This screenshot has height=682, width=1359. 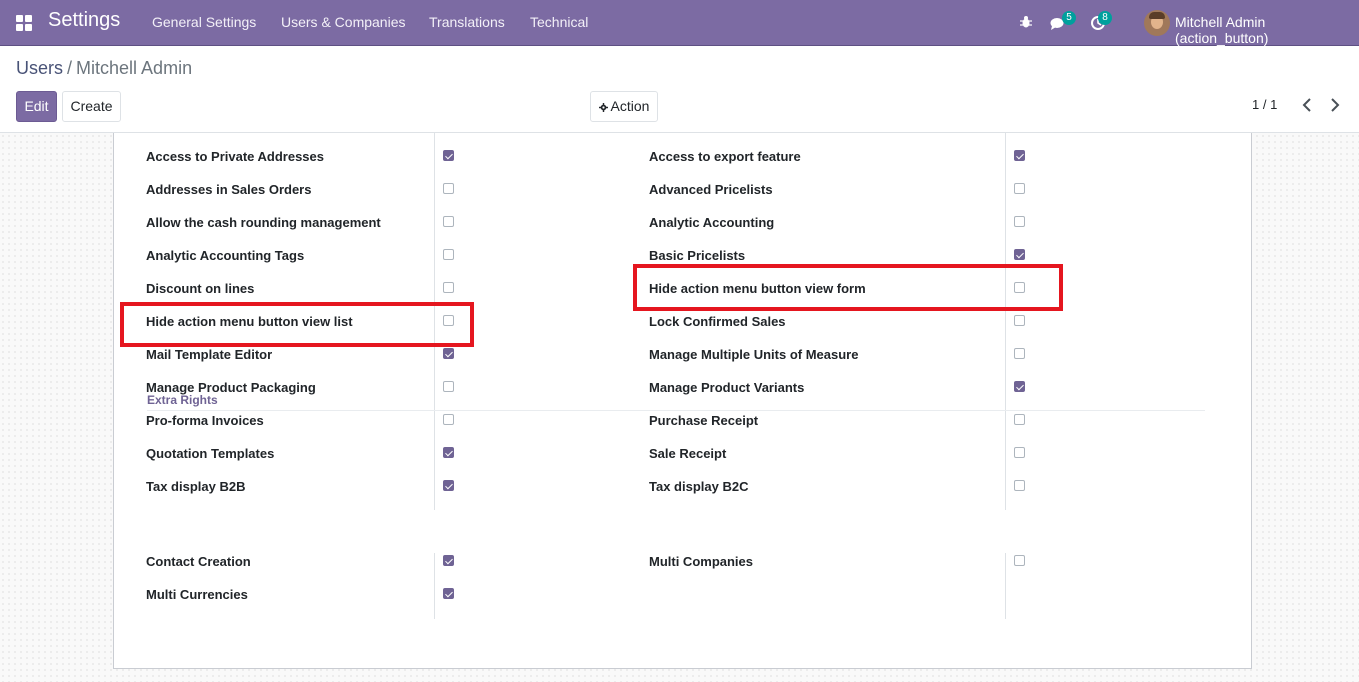 I want to click on extra-left-0-checkbox, so click(x=448, y=560).